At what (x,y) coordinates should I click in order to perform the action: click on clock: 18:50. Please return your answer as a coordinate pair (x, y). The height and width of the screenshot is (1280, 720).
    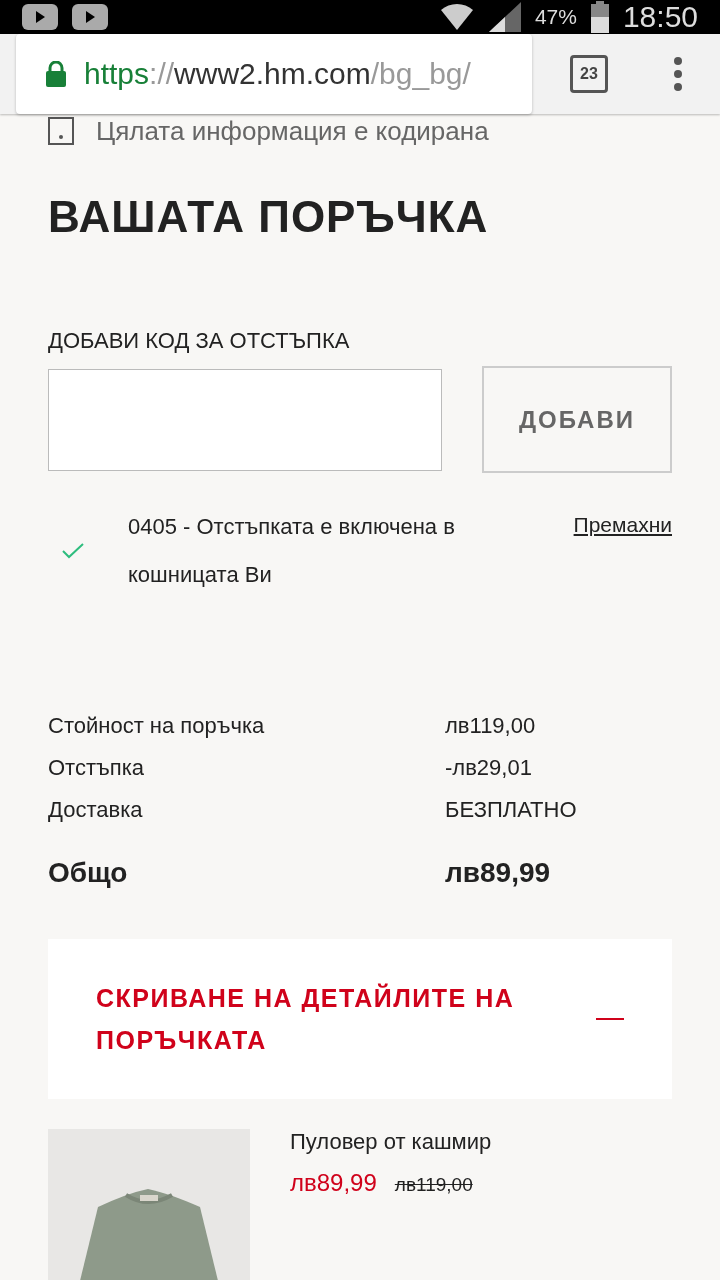
    Looking at the image, I should click on (660, 17).